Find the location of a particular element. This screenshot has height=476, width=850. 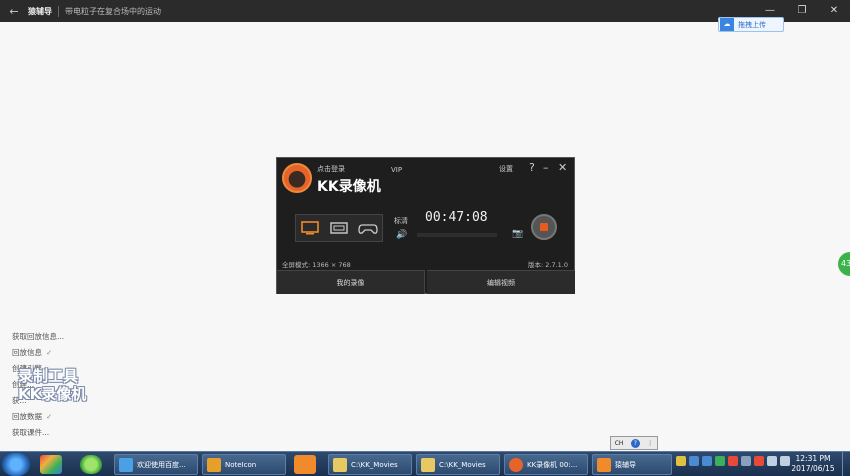

version-info: 版本: 2.7.1.0 is located at coordinates (548, 265).